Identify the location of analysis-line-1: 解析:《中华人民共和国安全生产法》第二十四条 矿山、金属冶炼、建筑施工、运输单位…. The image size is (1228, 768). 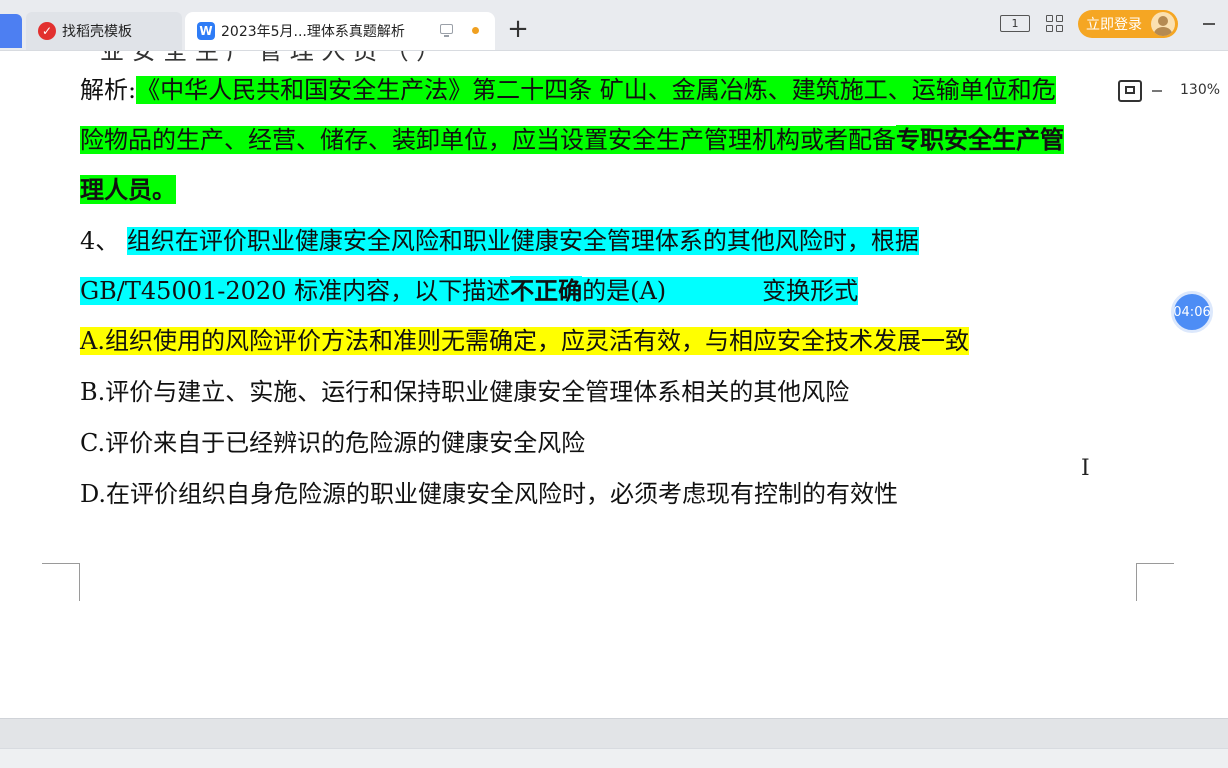
(568, 91).